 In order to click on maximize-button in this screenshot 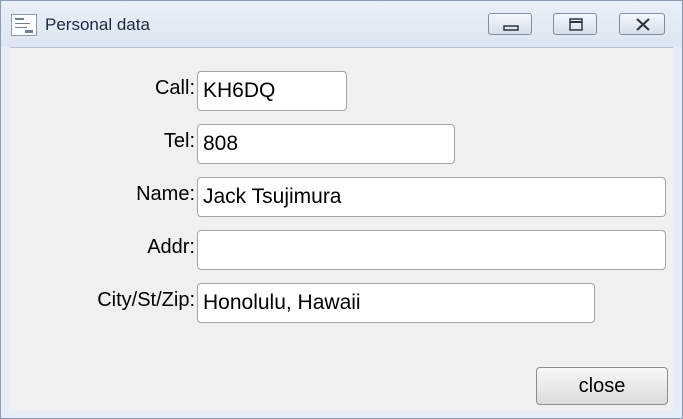, I will do `click(575, 24)`.